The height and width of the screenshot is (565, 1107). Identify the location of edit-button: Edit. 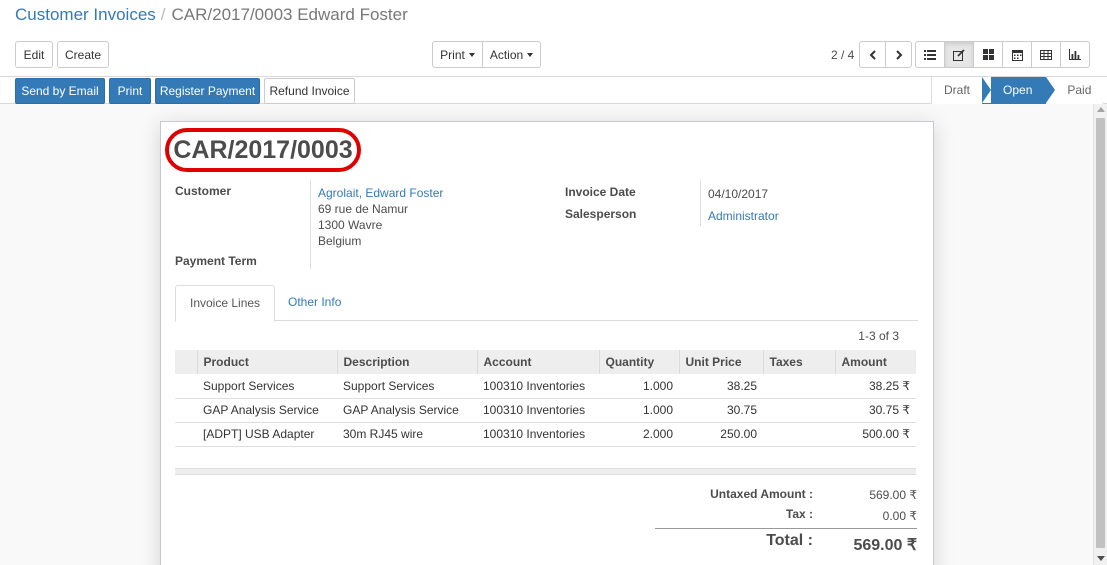
(34, 54).